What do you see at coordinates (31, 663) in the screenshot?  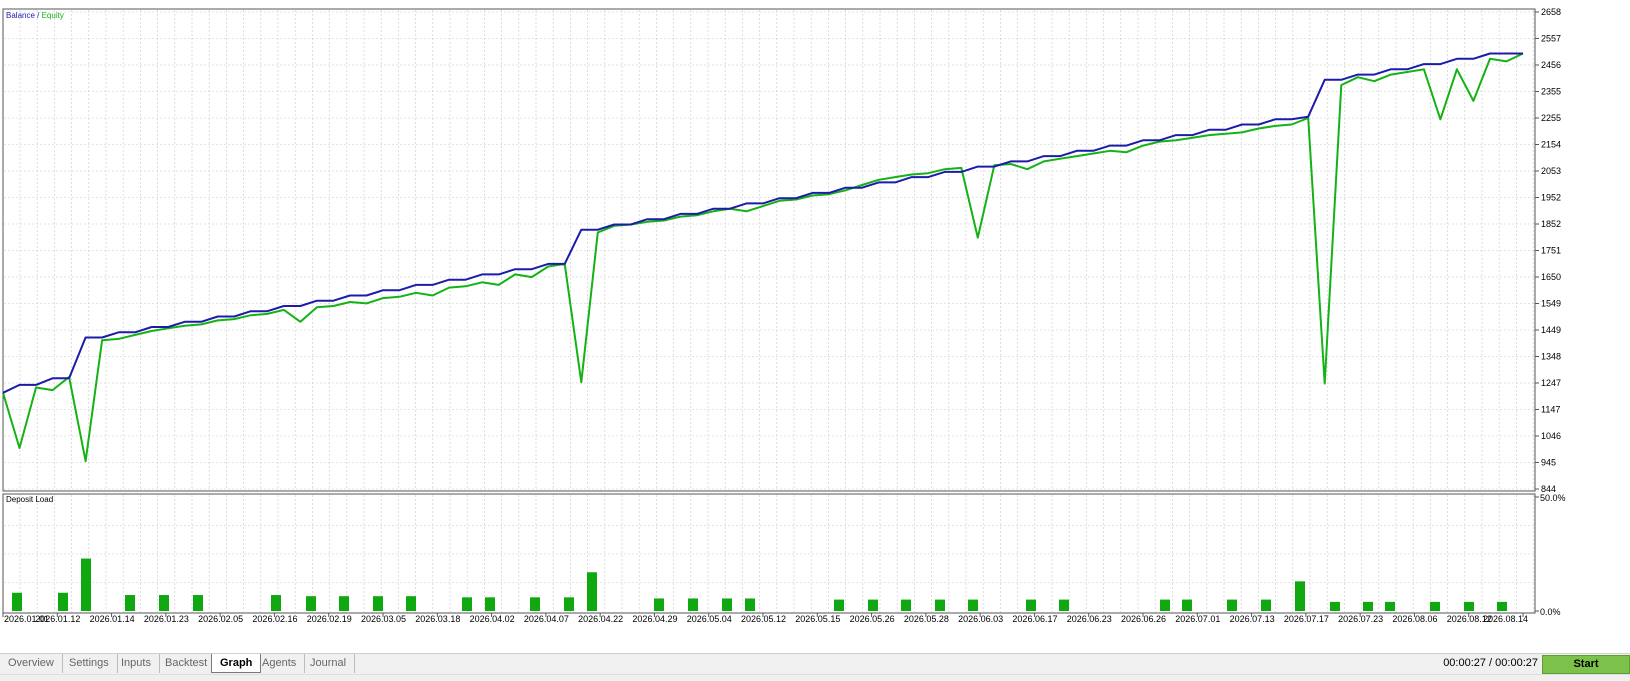 I see `tab-overview: Overview` at bounding box center [31, 663].